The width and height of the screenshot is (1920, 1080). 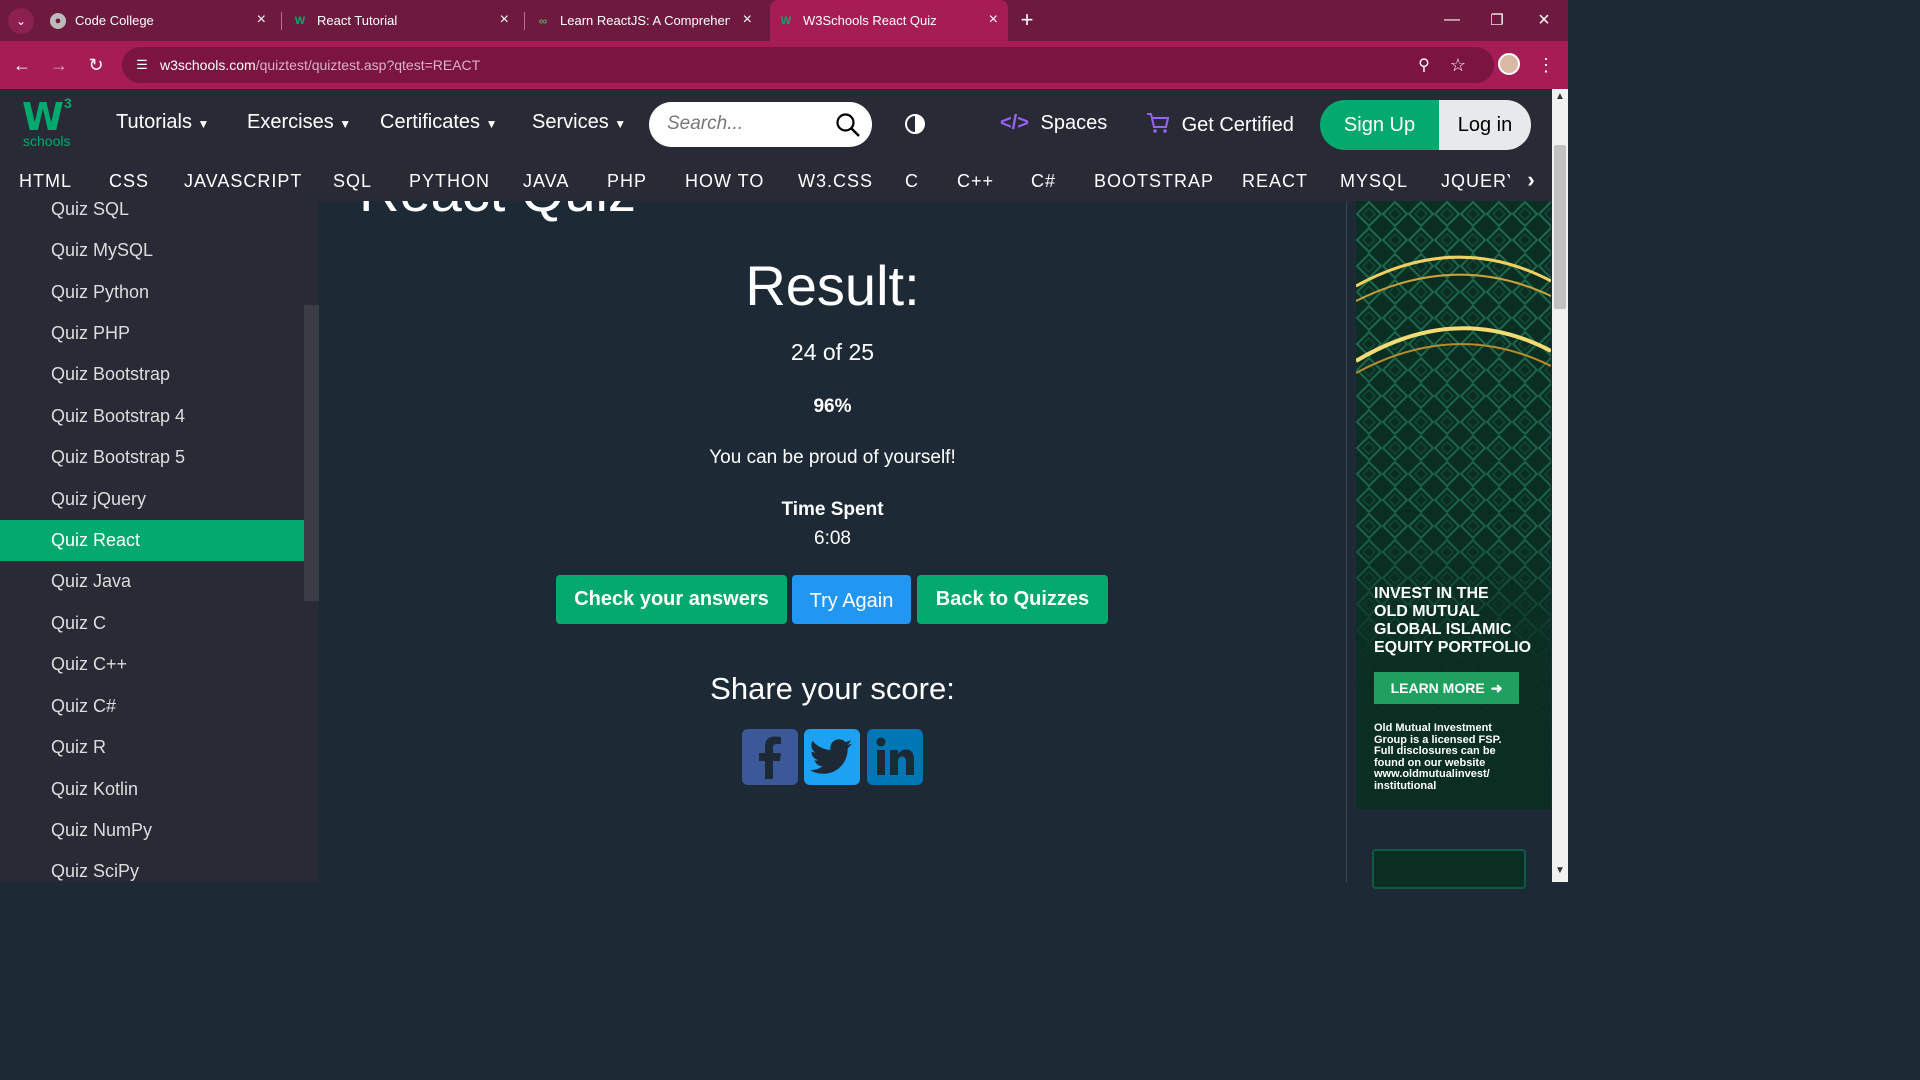 I want to click on linkedin-share-button, so click(x=895, y=757).